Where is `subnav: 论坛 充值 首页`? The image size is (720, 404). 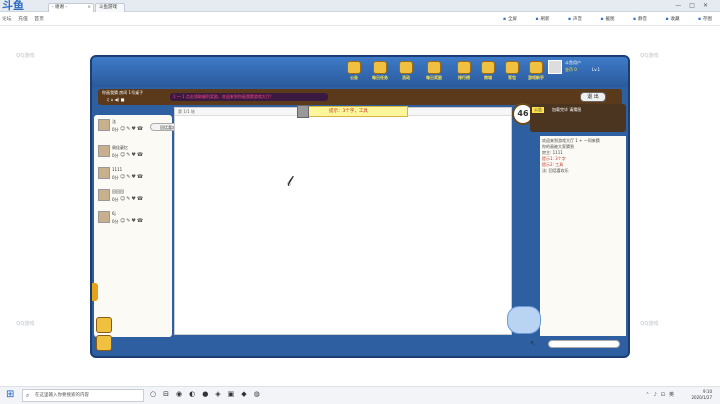 subnav: 论坛 充值 首页 is located at coordinates (25, 18).